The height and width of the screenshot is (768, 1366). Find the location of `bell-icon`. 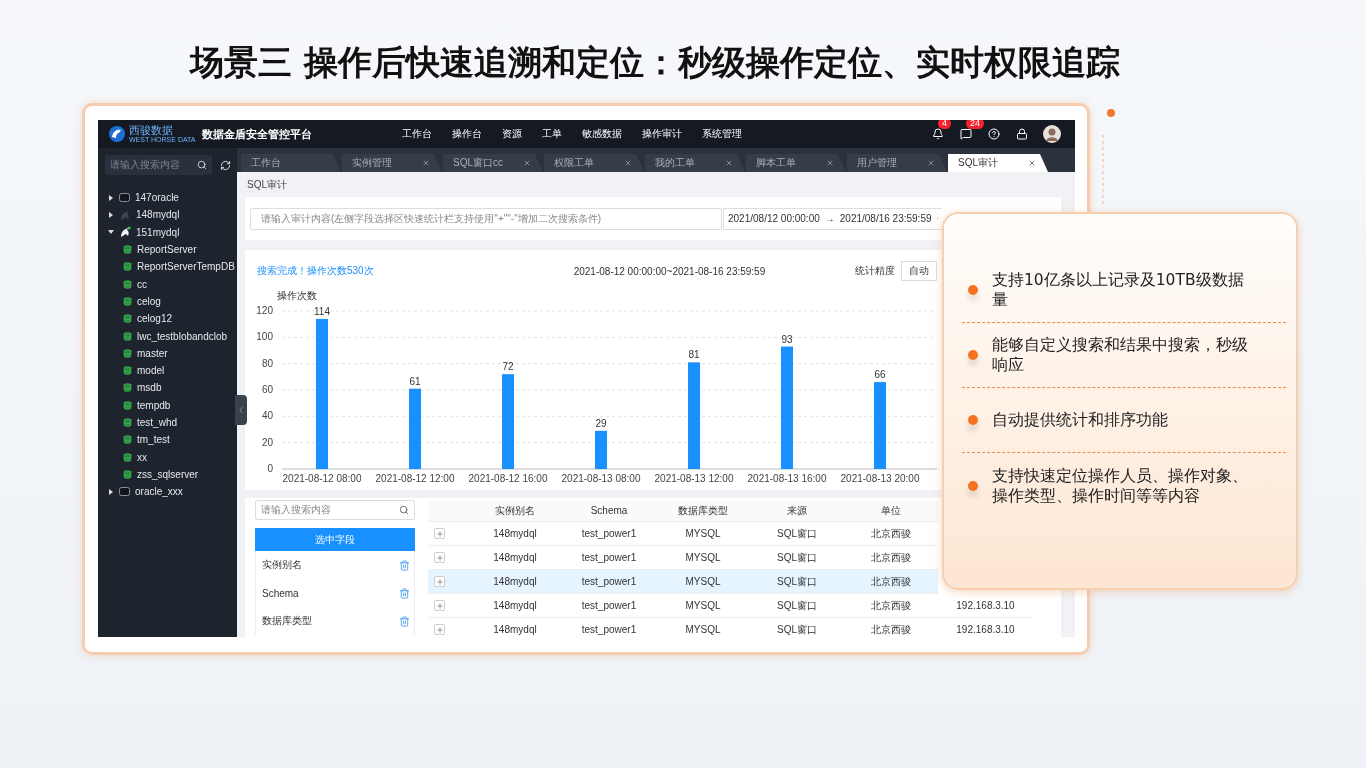

bell-icon is located at coordinates (938, 134).